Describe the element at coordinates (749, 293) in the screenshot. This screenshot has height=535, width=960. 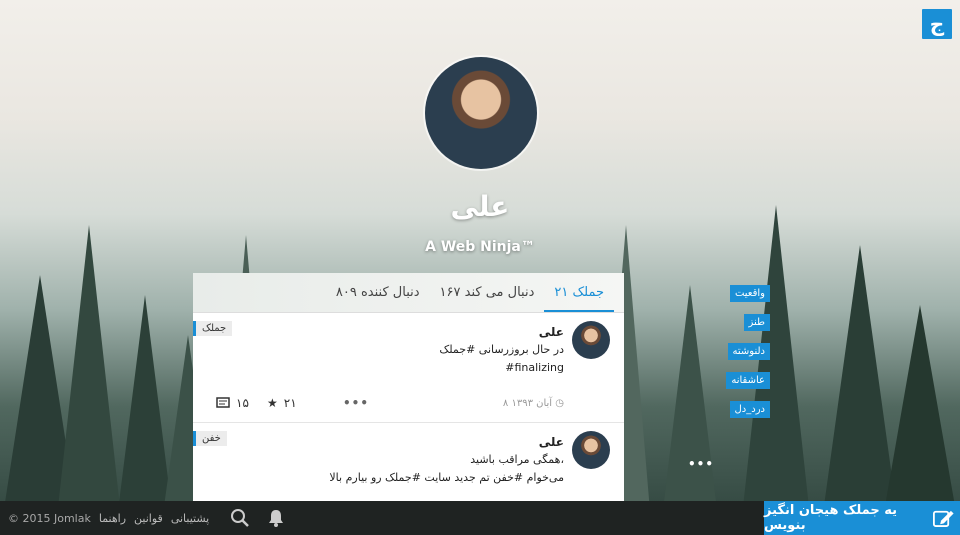
I see `hashtag-item: واقعیت` at that location.